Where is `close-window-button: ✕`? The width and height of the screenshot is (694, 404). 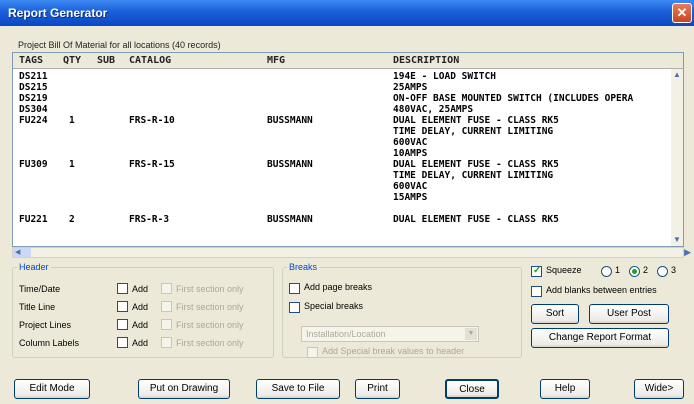 close-window-button: ✕ is located at coordinates (682, 13).